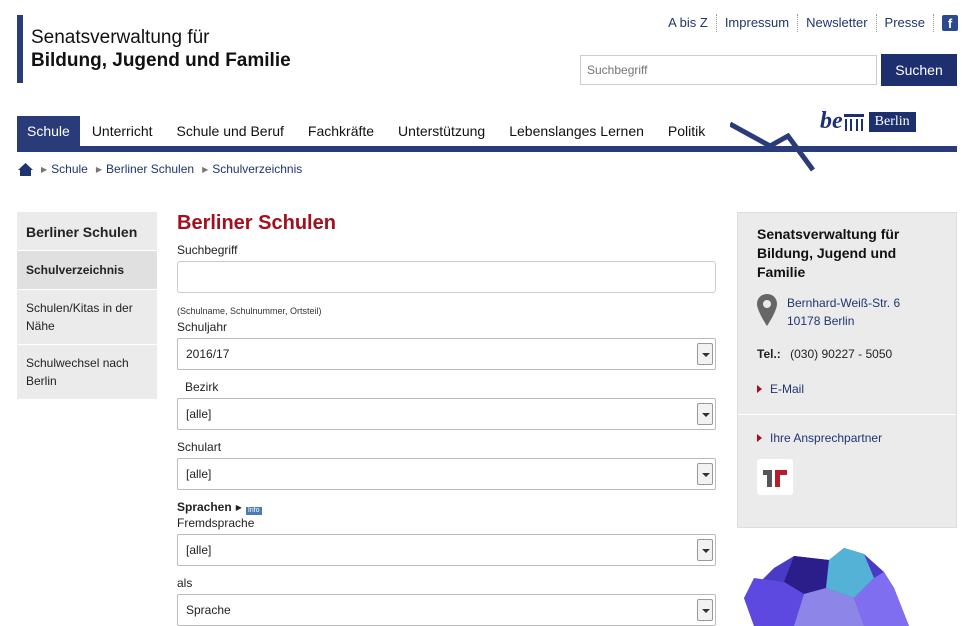  I want to click on schuljahr-value: 2016/17, so click(208, 354).